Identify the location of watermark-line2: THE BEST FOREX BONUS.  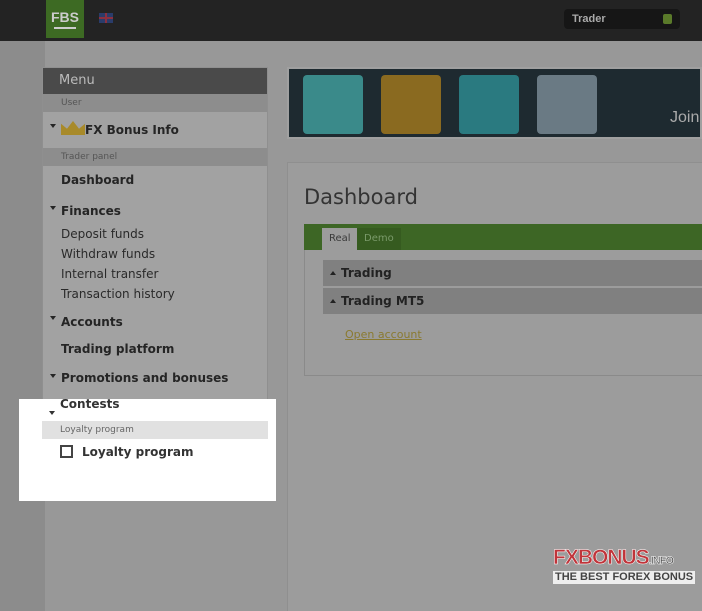
(624, 577).